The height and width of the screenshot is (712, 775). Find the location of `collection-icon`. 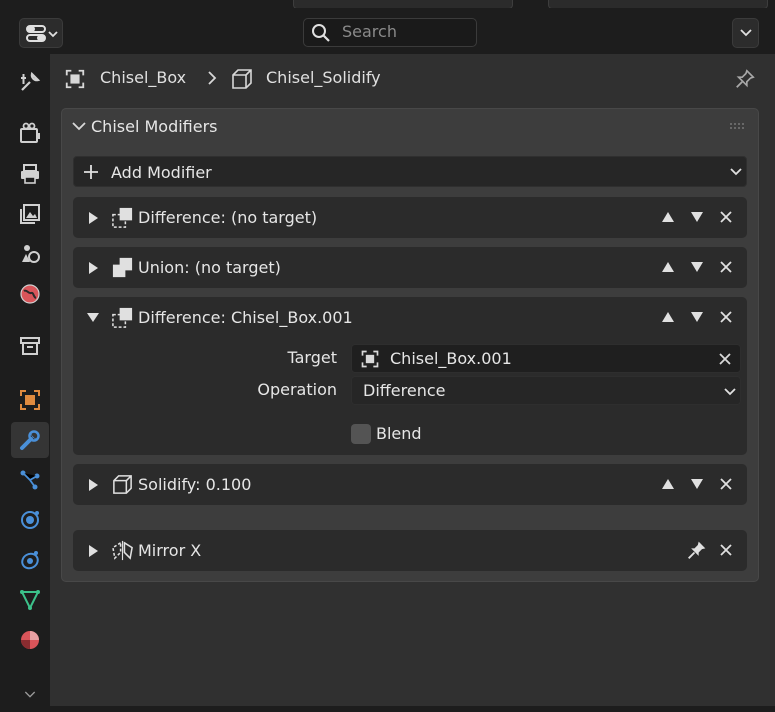

collection-icon is located at coordinates (30, 346).